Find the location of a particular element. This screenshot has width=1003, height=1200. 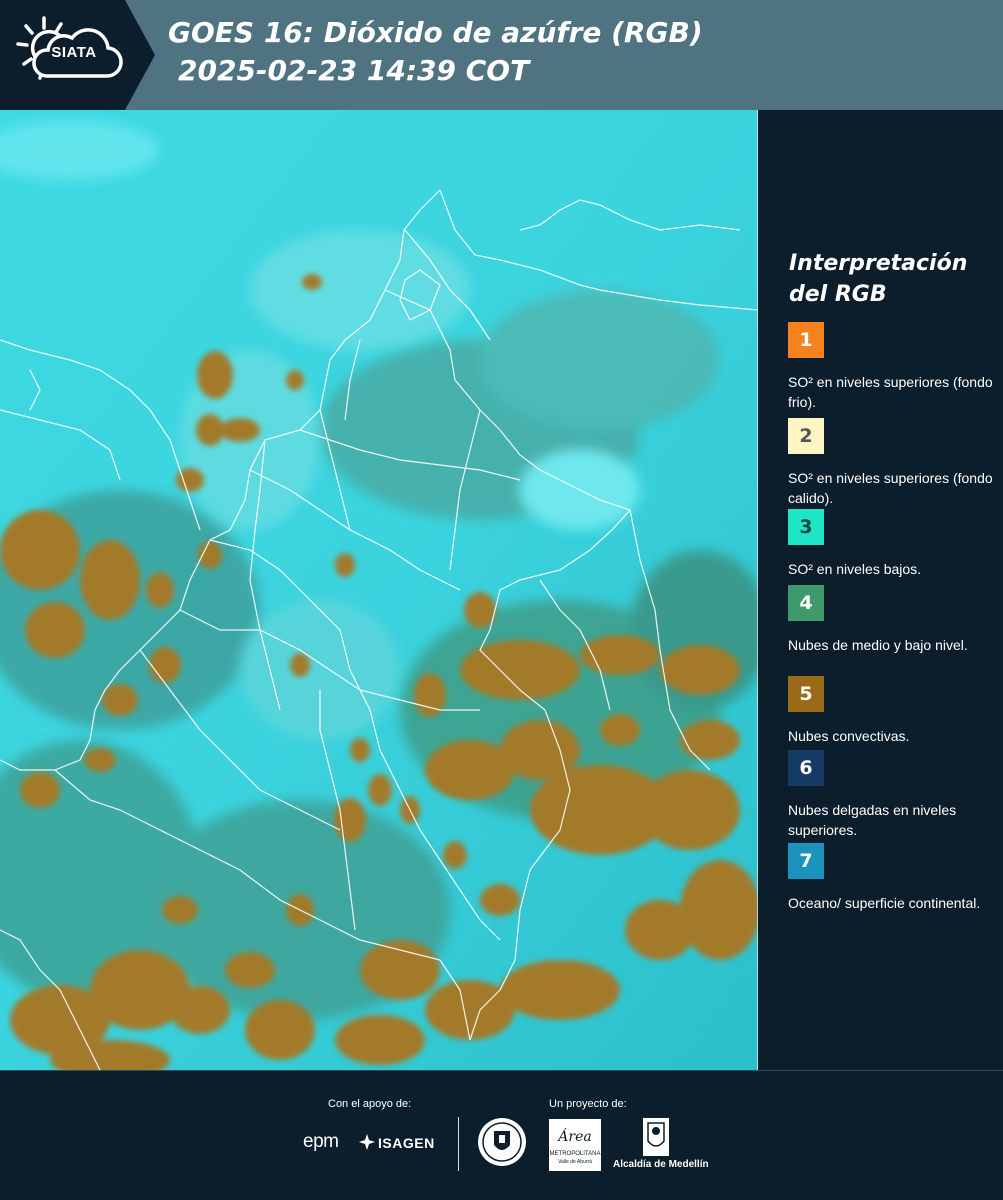

alcaldia-shield-icon is located at coordinates (656, 1137).